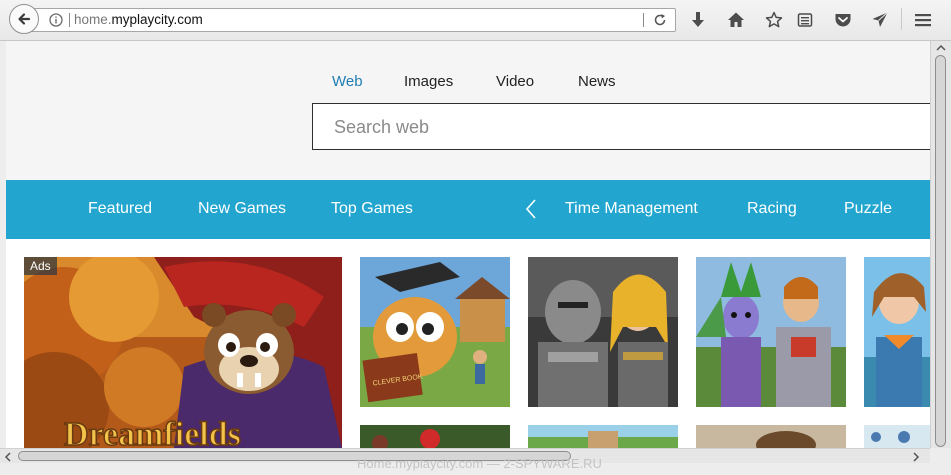 This screenshot has height=475, width=951. What do you see at coordinates (428, 81) in the screenshot?
I see `search-tab-images: Images` at bounding box center [428, 81].